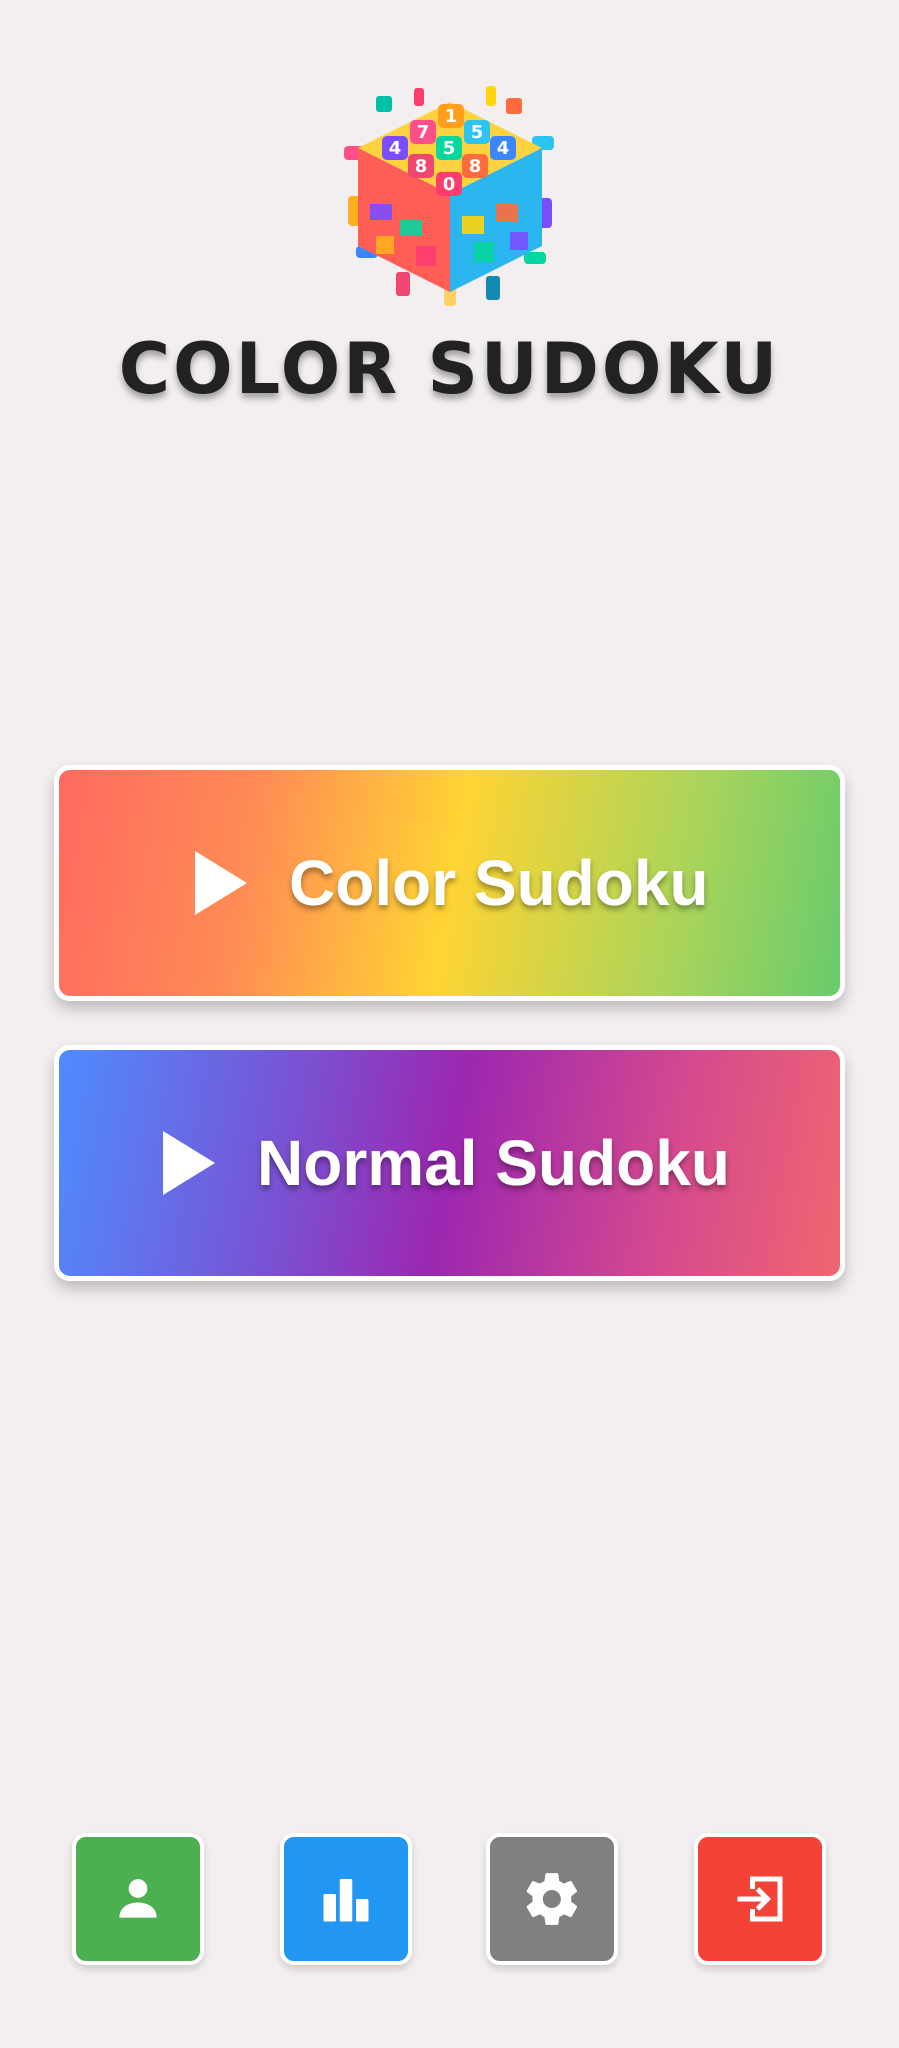 The image size is (899, 2048). I want to click on profile-button, so click(138, 1899).